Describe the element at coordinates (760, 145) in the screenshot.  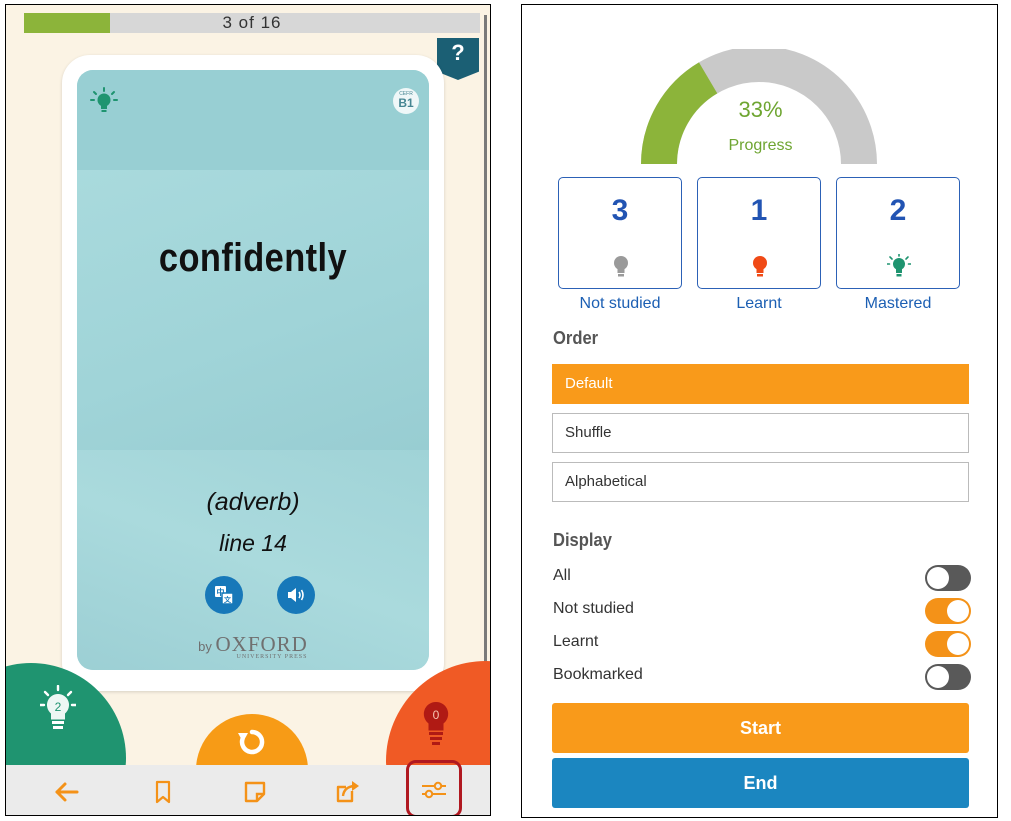
I see `progress-label: Progress` at that location.